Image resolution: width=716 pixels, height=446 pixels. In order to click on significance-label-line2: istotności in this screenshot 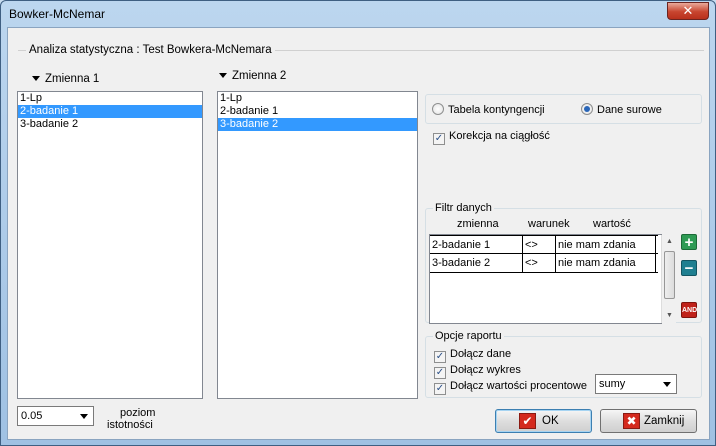, I will do `click(130, 425)`.